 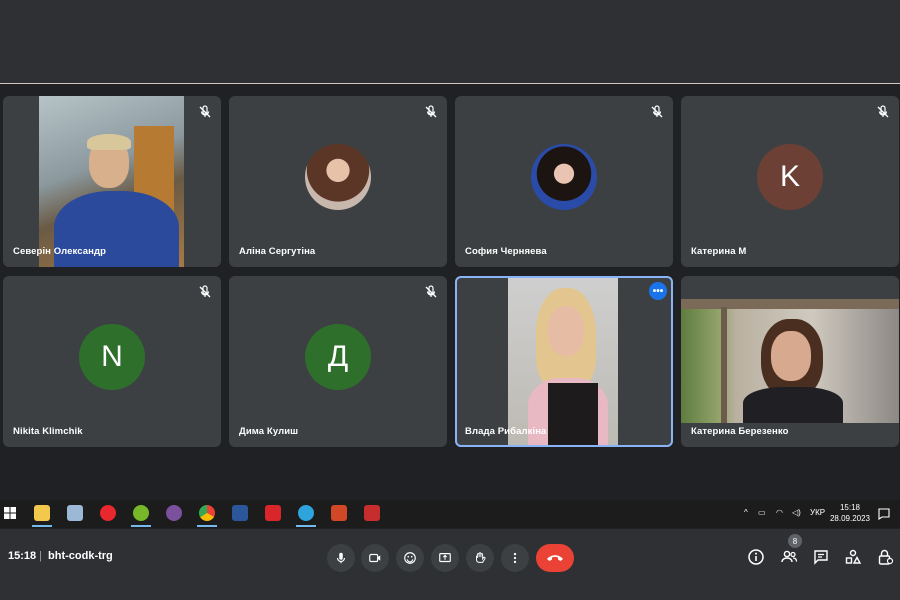 What do you see at coordinates (885, 557) in the screenshot?
I see `host-controls-icon` at bounding box center [885, 557].